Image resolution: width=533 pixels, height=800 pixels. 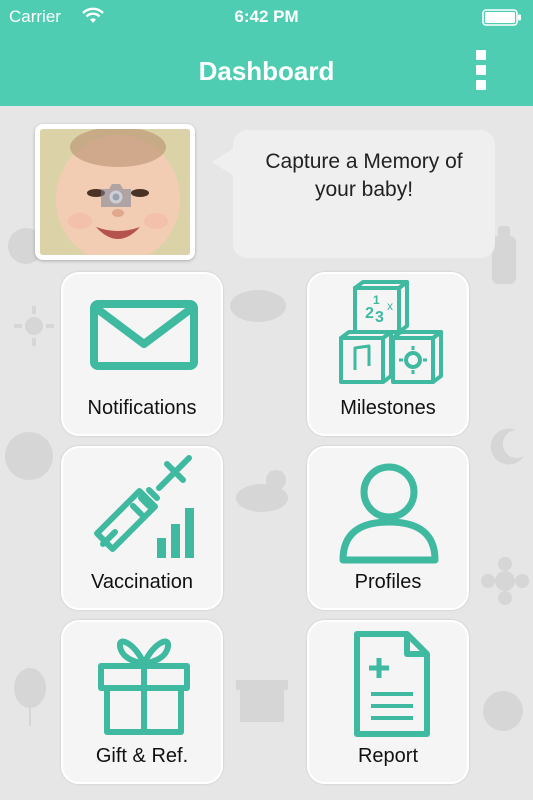 I want to click on tile-gift: Gift & Ref., so click(x=142, y=702).